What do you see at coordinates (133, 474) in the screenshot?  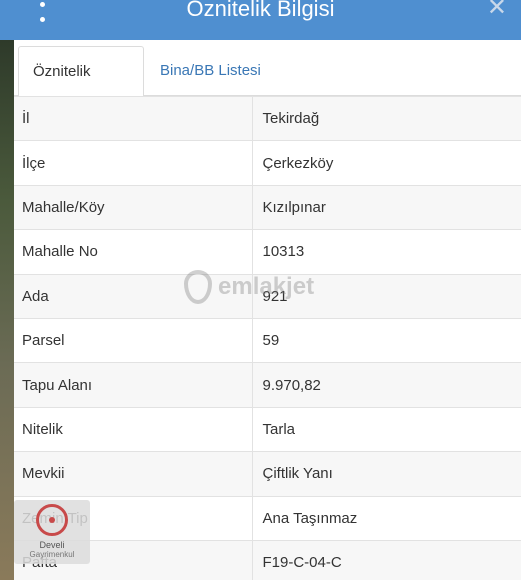 I see `row-key: Mevkii` at bounding box center [133, 474].